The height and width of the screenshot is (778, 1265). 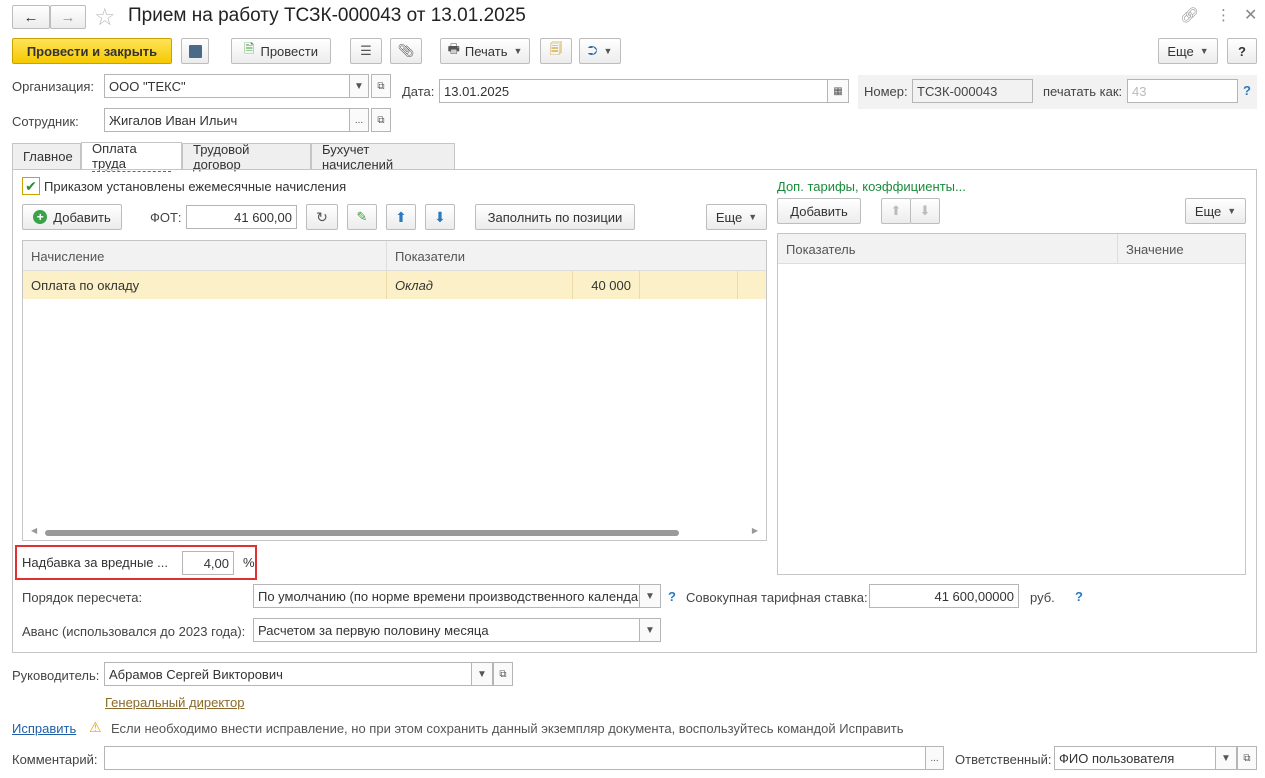 I want to click on indicators-more-button: Еще ▼, so click(x=1215, y=211).